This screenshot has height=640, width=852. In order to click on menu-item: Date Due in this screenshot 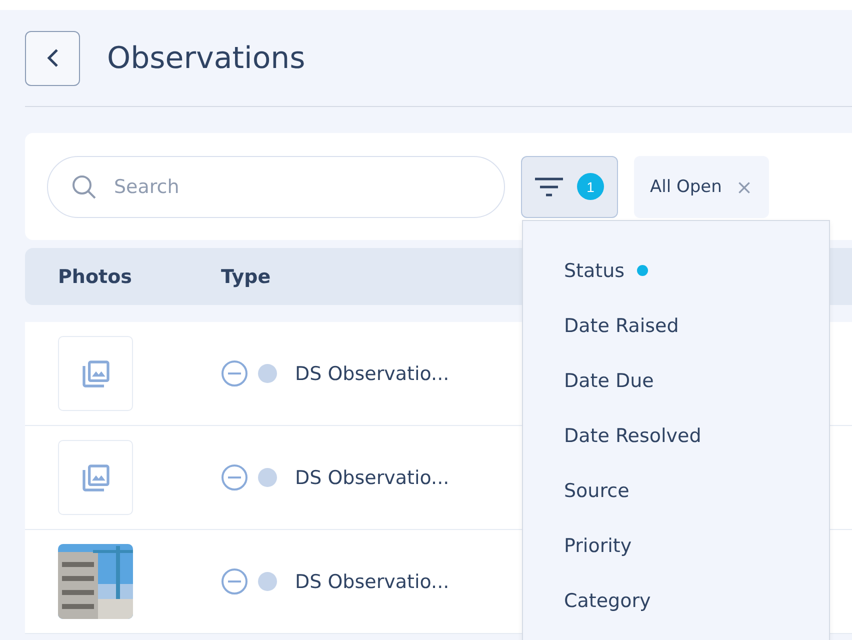, I will do `click(676, 380)`.